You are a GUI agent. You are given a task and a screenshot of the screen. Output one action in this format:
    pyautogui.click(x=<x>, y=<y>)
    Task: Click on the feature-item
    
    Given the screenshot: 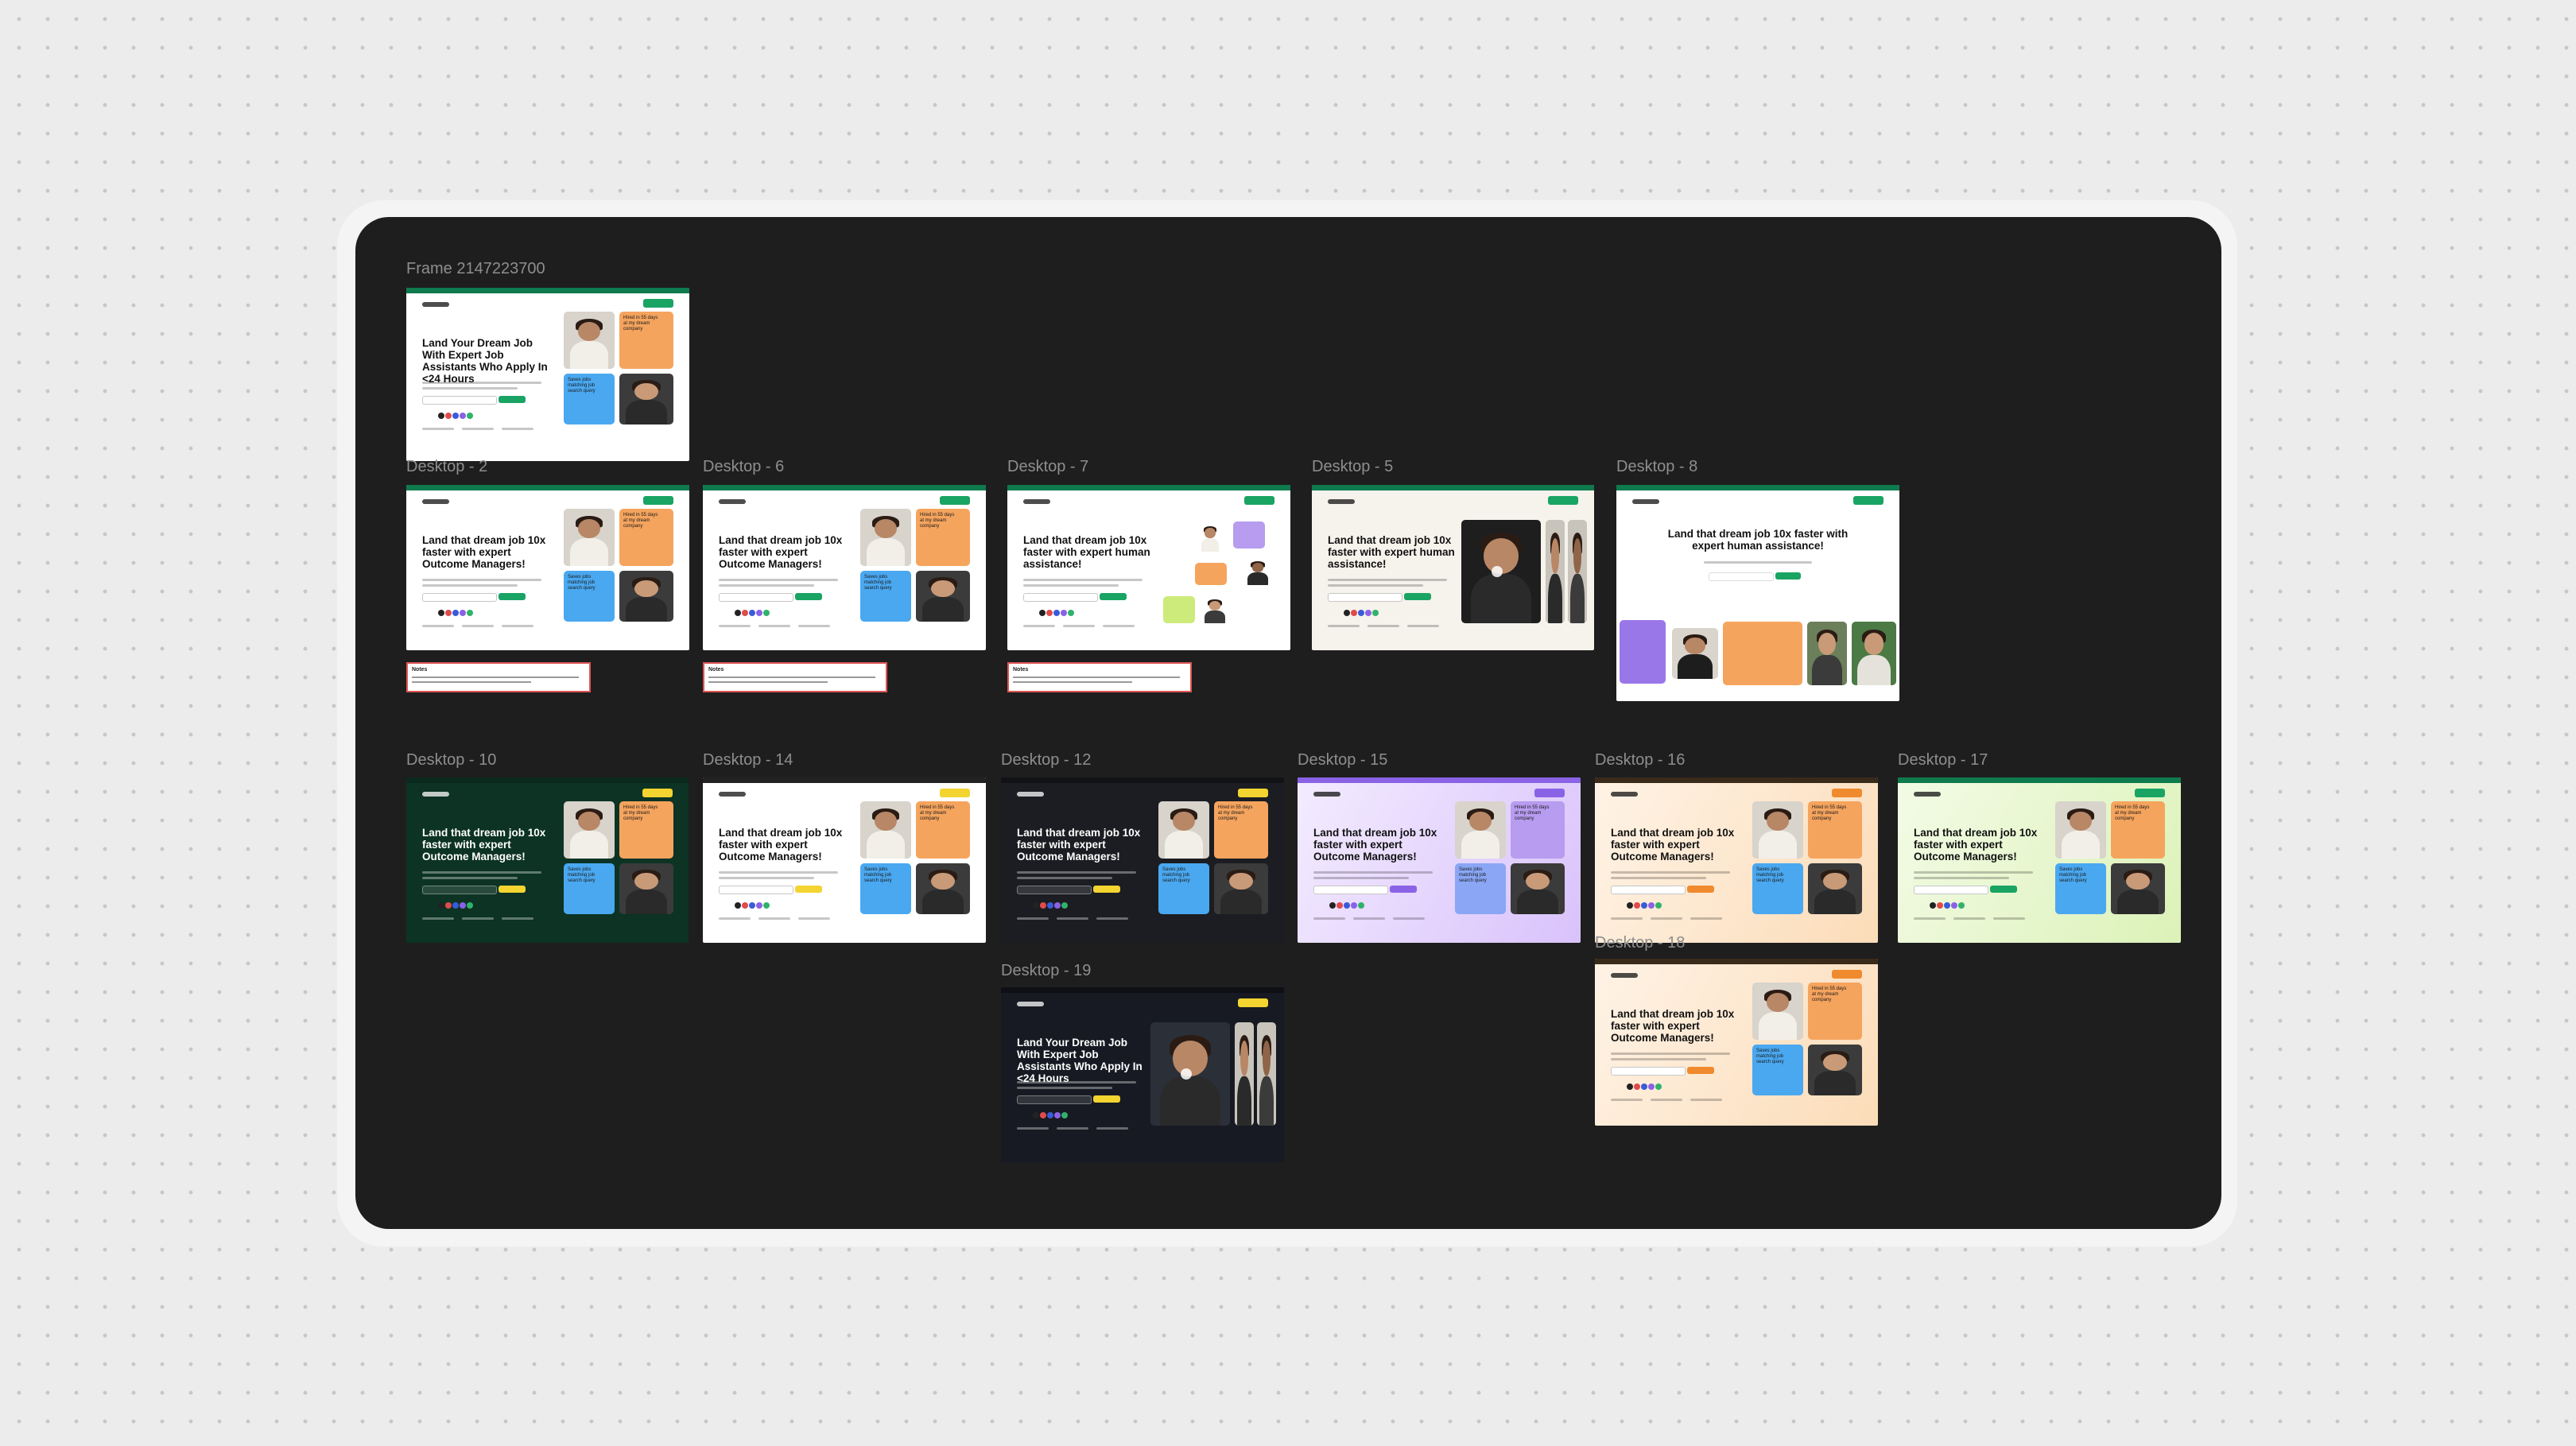 What is the action you would take?
    pyautogui.click(x=1706, y=918)
    